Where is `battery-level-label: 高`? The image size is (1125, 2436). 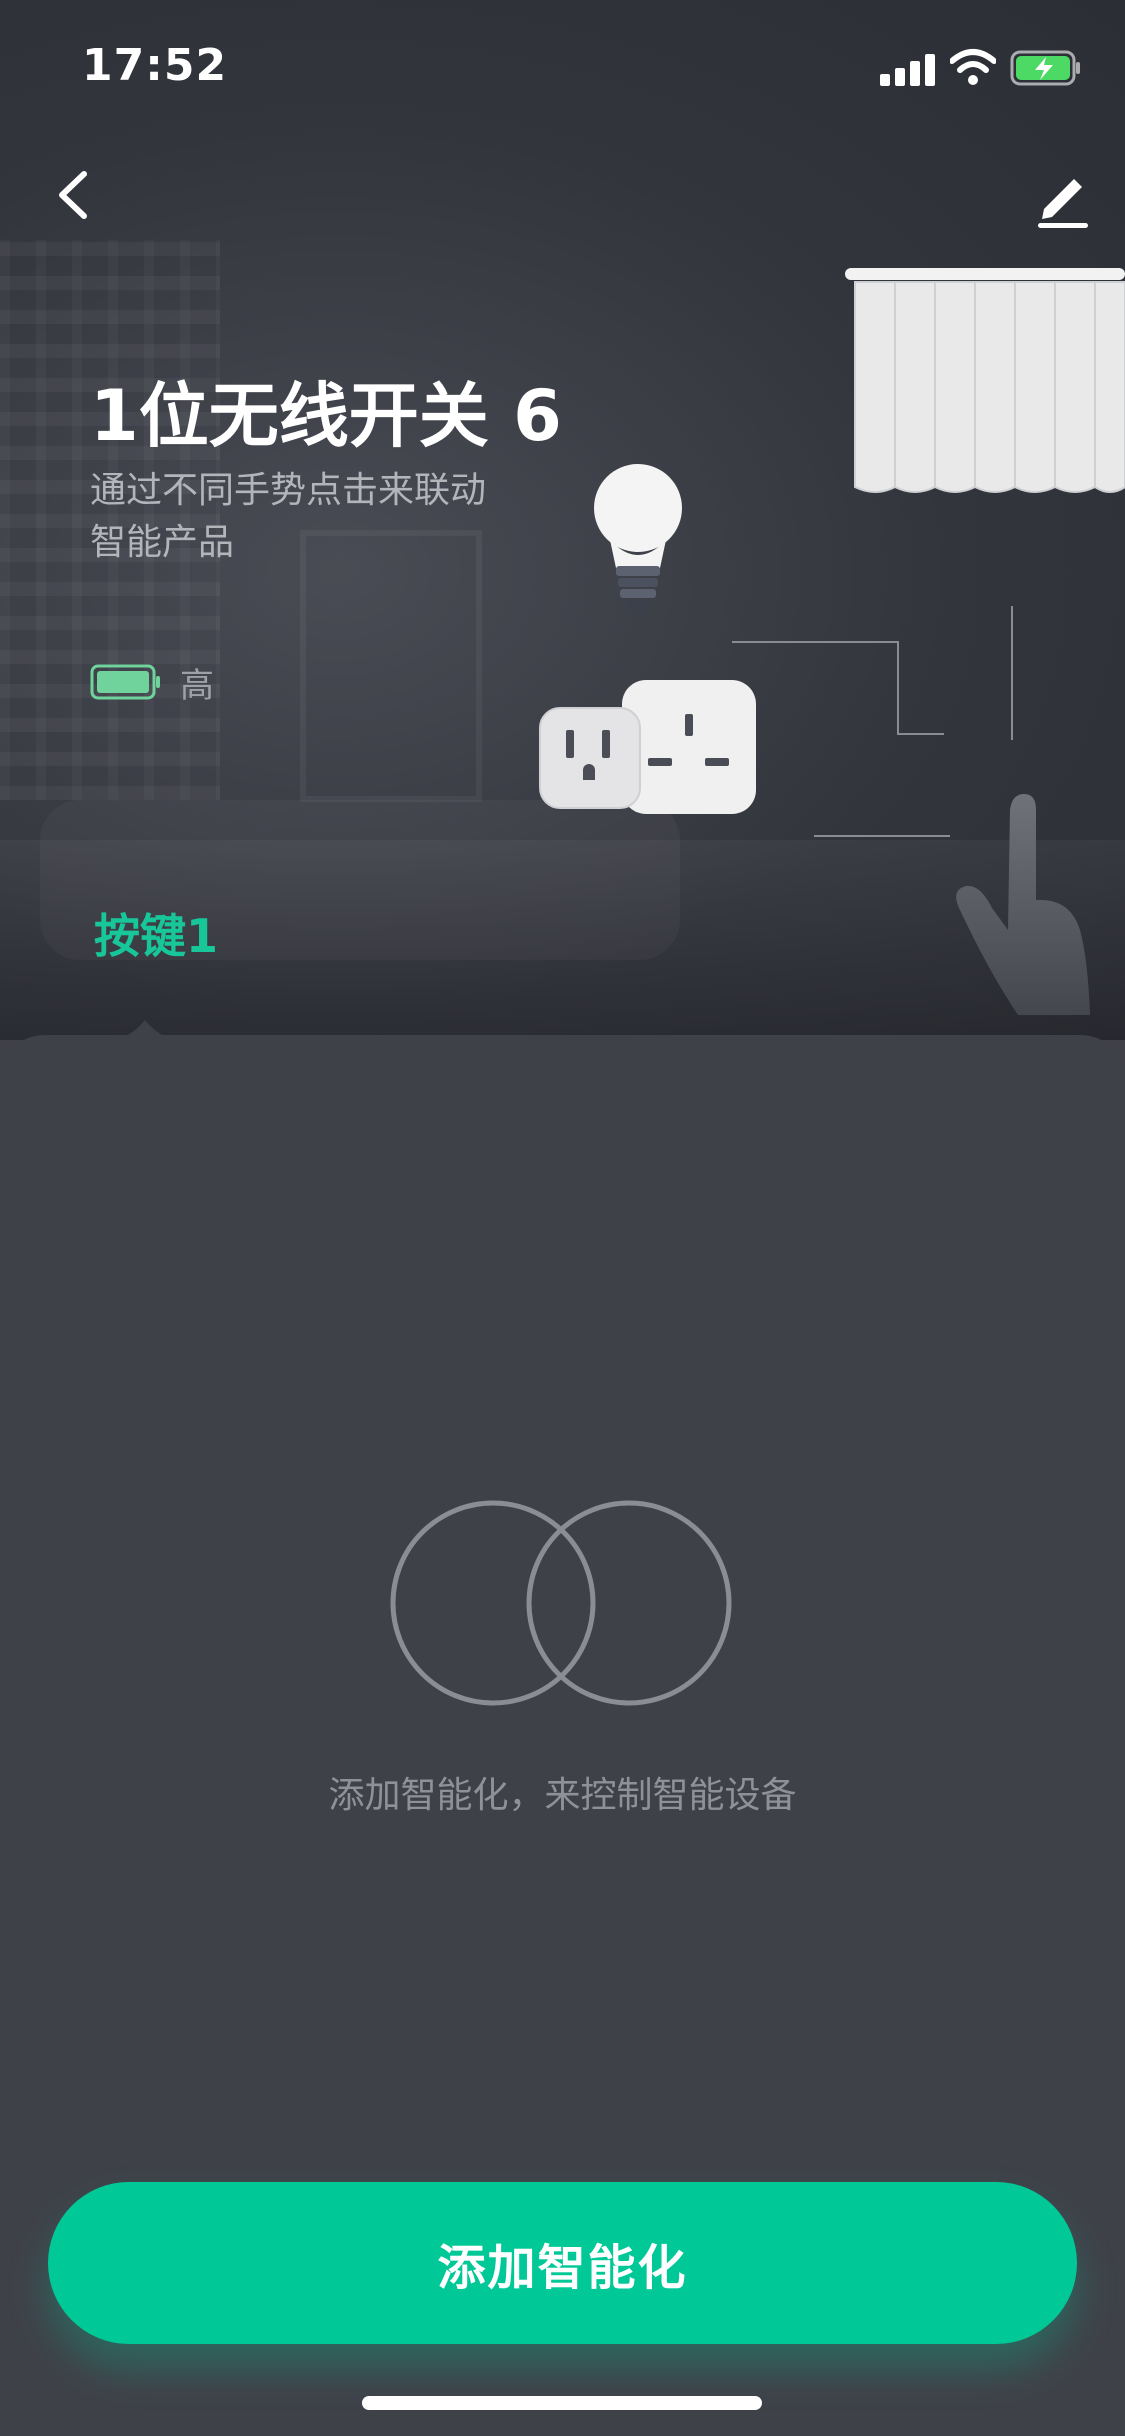
battery-level-label: 高 is located at coordinates (197, 686).